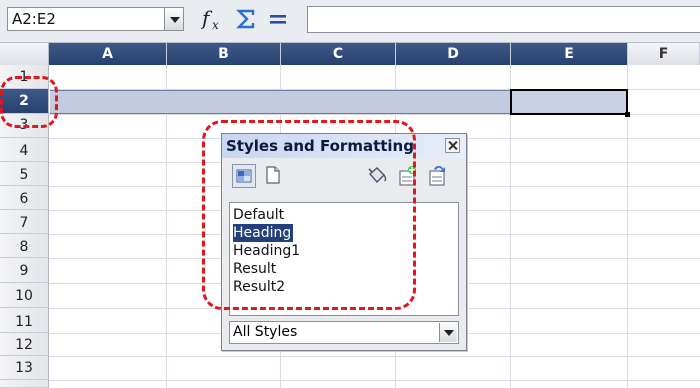  I want to click on column-header-f: F, so click(664, 54).